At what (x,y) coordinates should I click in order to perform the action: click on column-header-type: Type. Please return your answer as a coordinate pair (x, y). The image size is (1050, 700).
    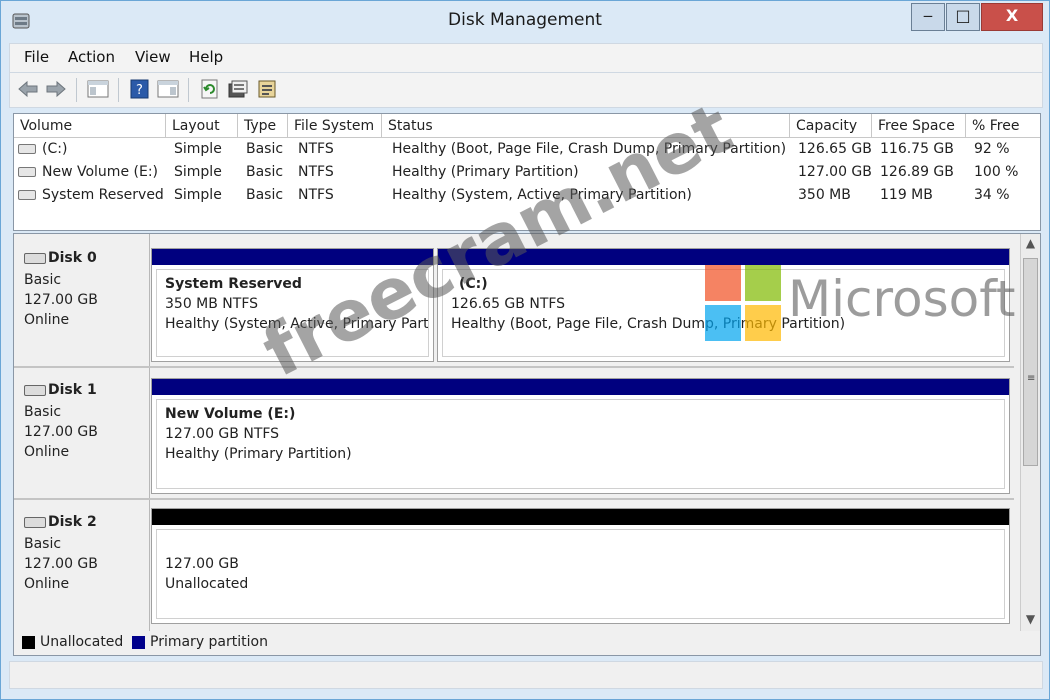
    Looking at the image, I should click on (263, 126).